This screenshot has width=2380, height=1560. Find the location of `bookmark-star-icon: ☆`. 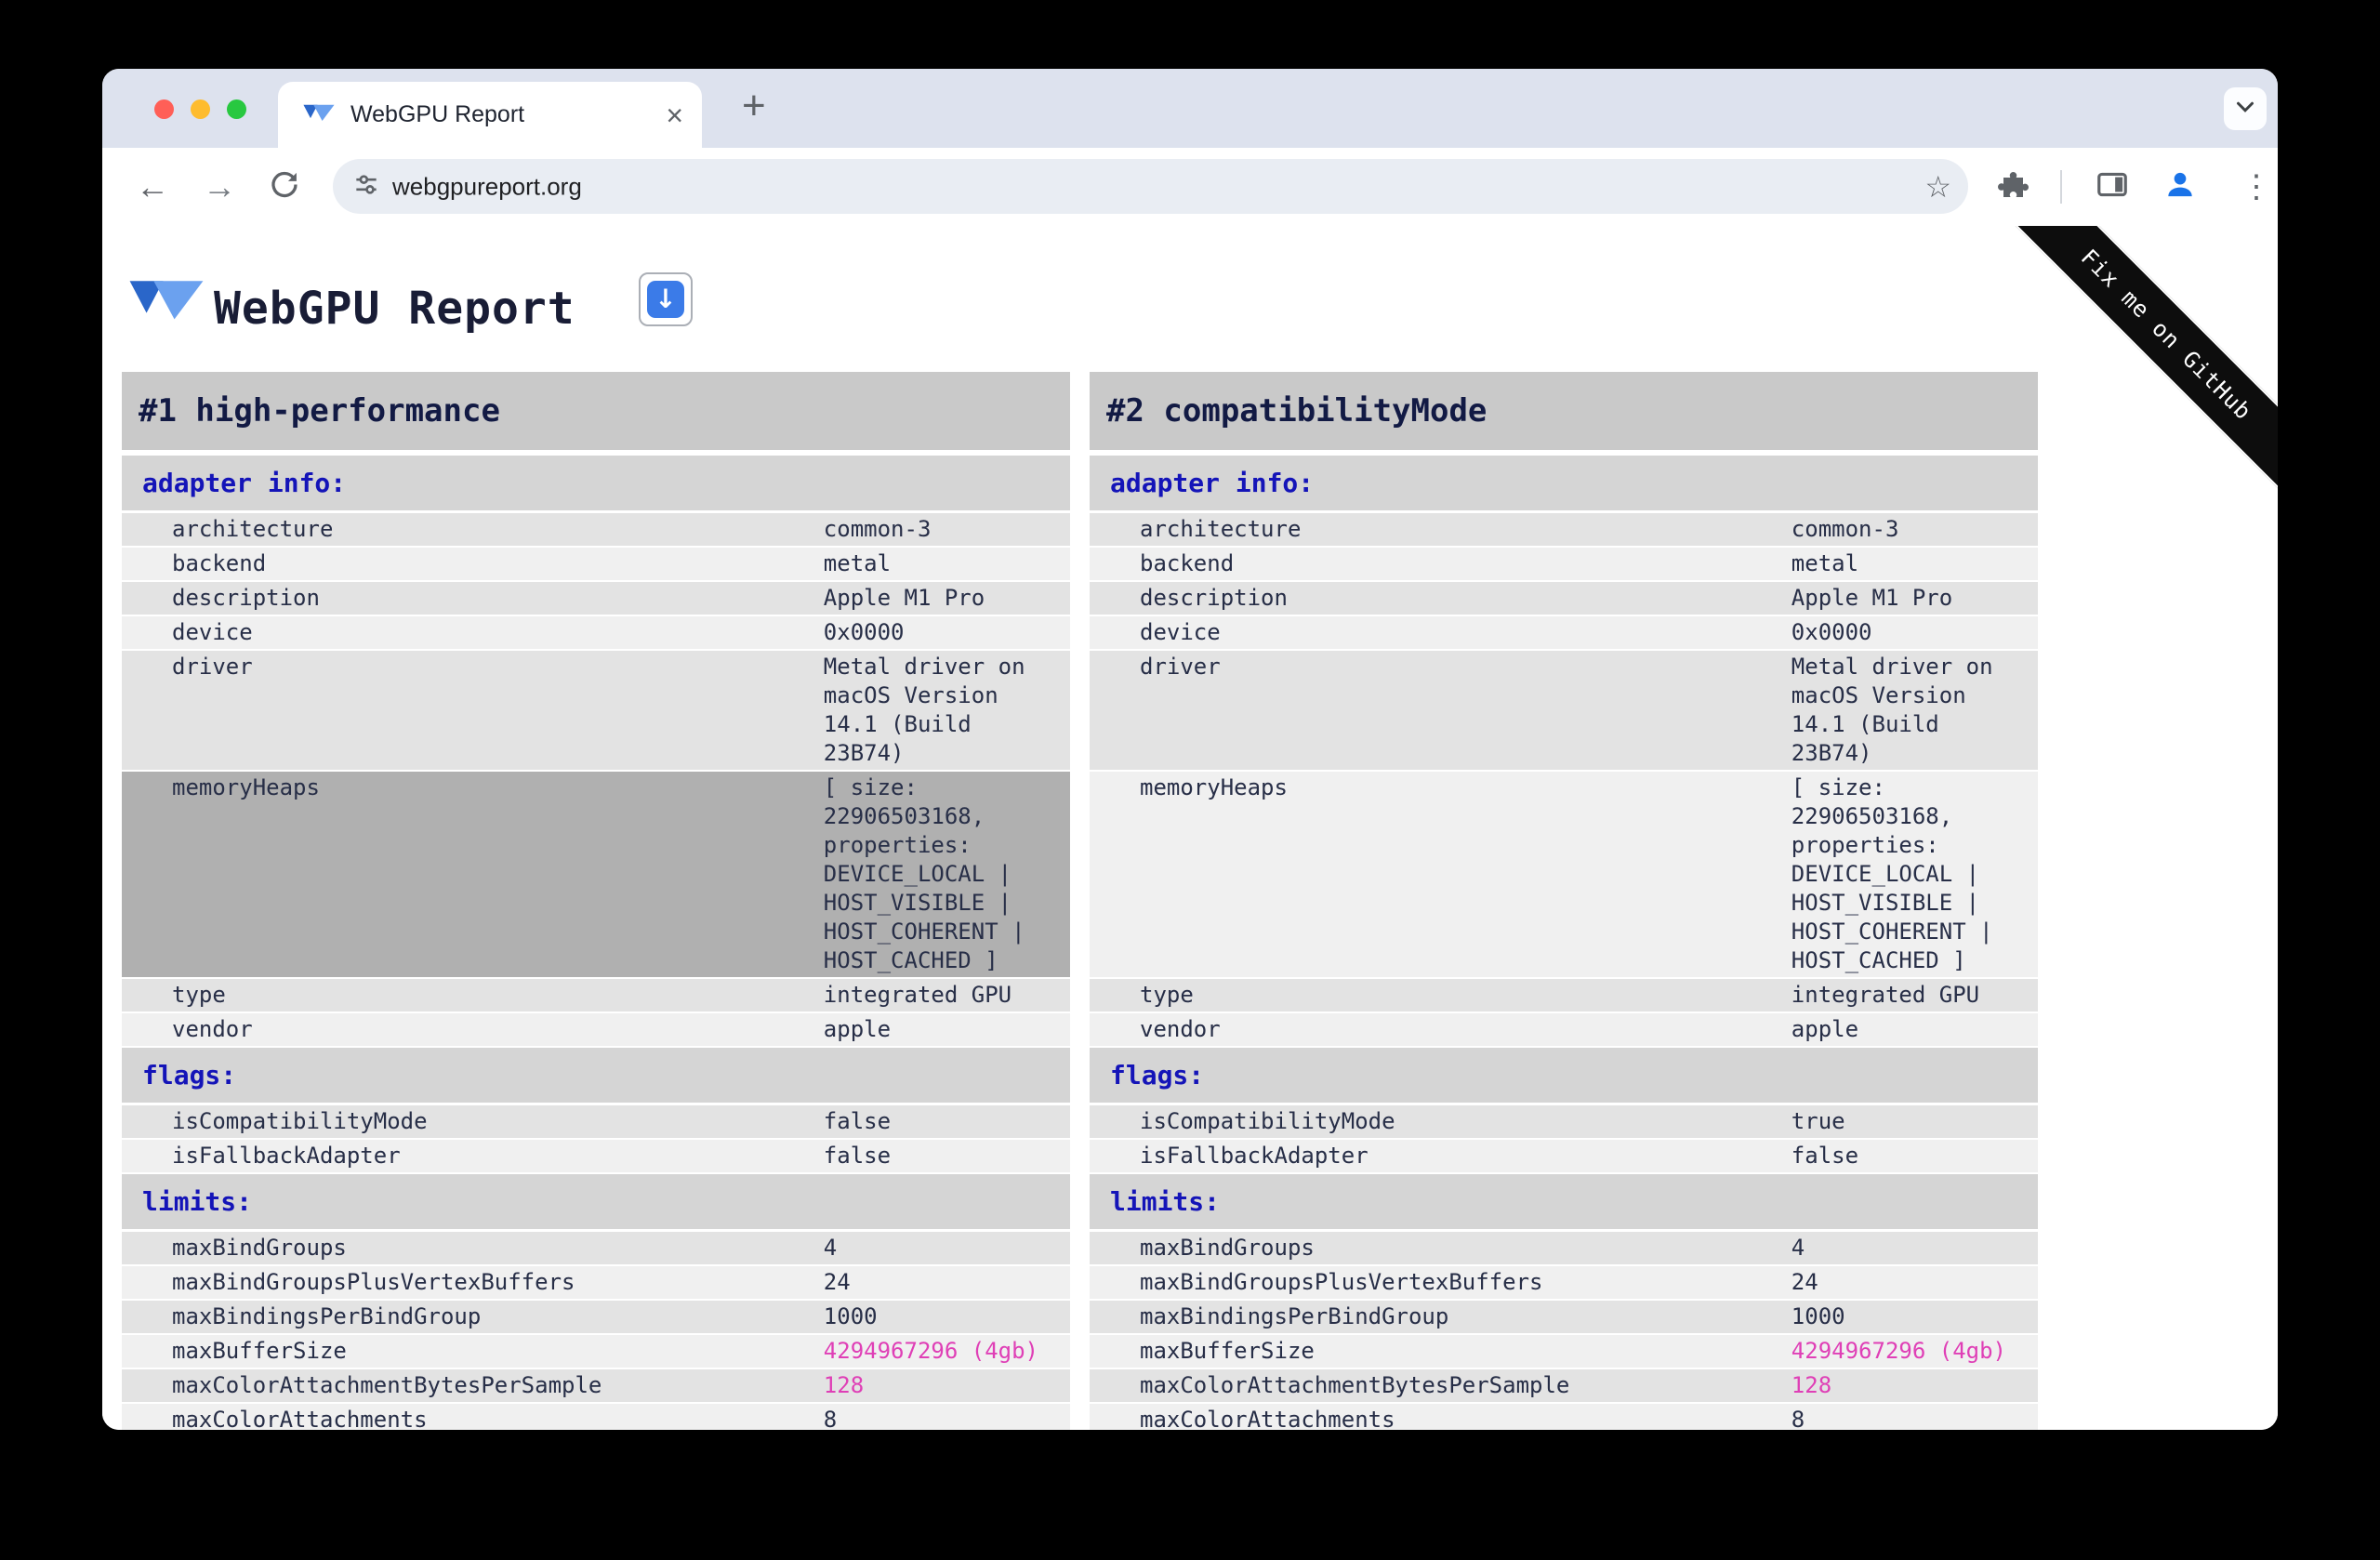

bookmark-star-icon: ☆ is located at coordinates (1937, 187).